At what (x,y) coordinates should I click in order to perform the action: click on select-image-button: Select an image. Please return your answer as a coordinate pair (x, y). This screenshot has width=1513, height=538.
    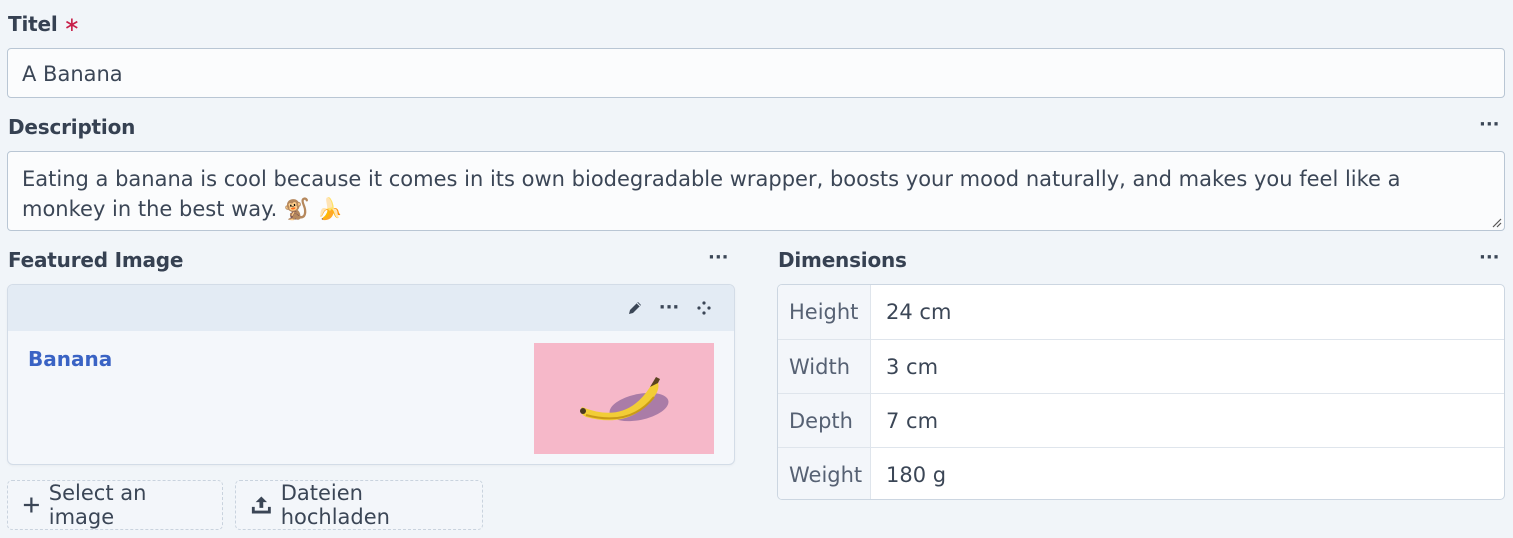
    Looking at the image, I should click on (115, 505).